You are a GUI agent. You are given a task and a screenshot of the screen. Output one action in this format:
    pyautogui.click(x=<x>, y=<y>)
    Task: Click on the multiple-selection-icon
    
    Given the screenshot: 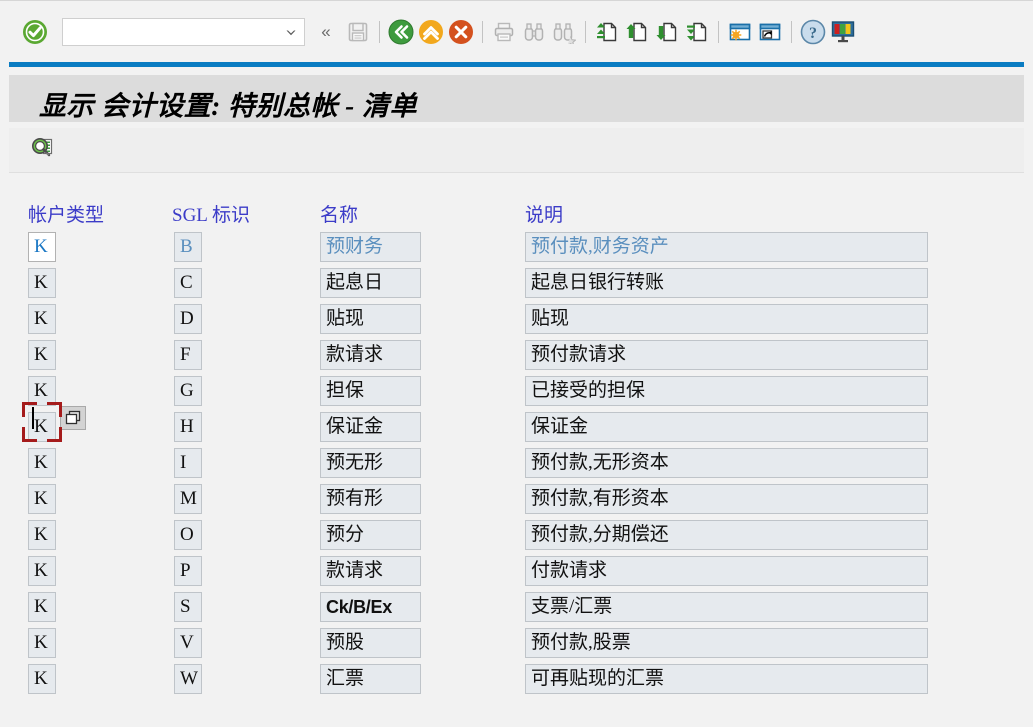 What is the action you would take?
    pyautogui.click(x=73, y=418)
    